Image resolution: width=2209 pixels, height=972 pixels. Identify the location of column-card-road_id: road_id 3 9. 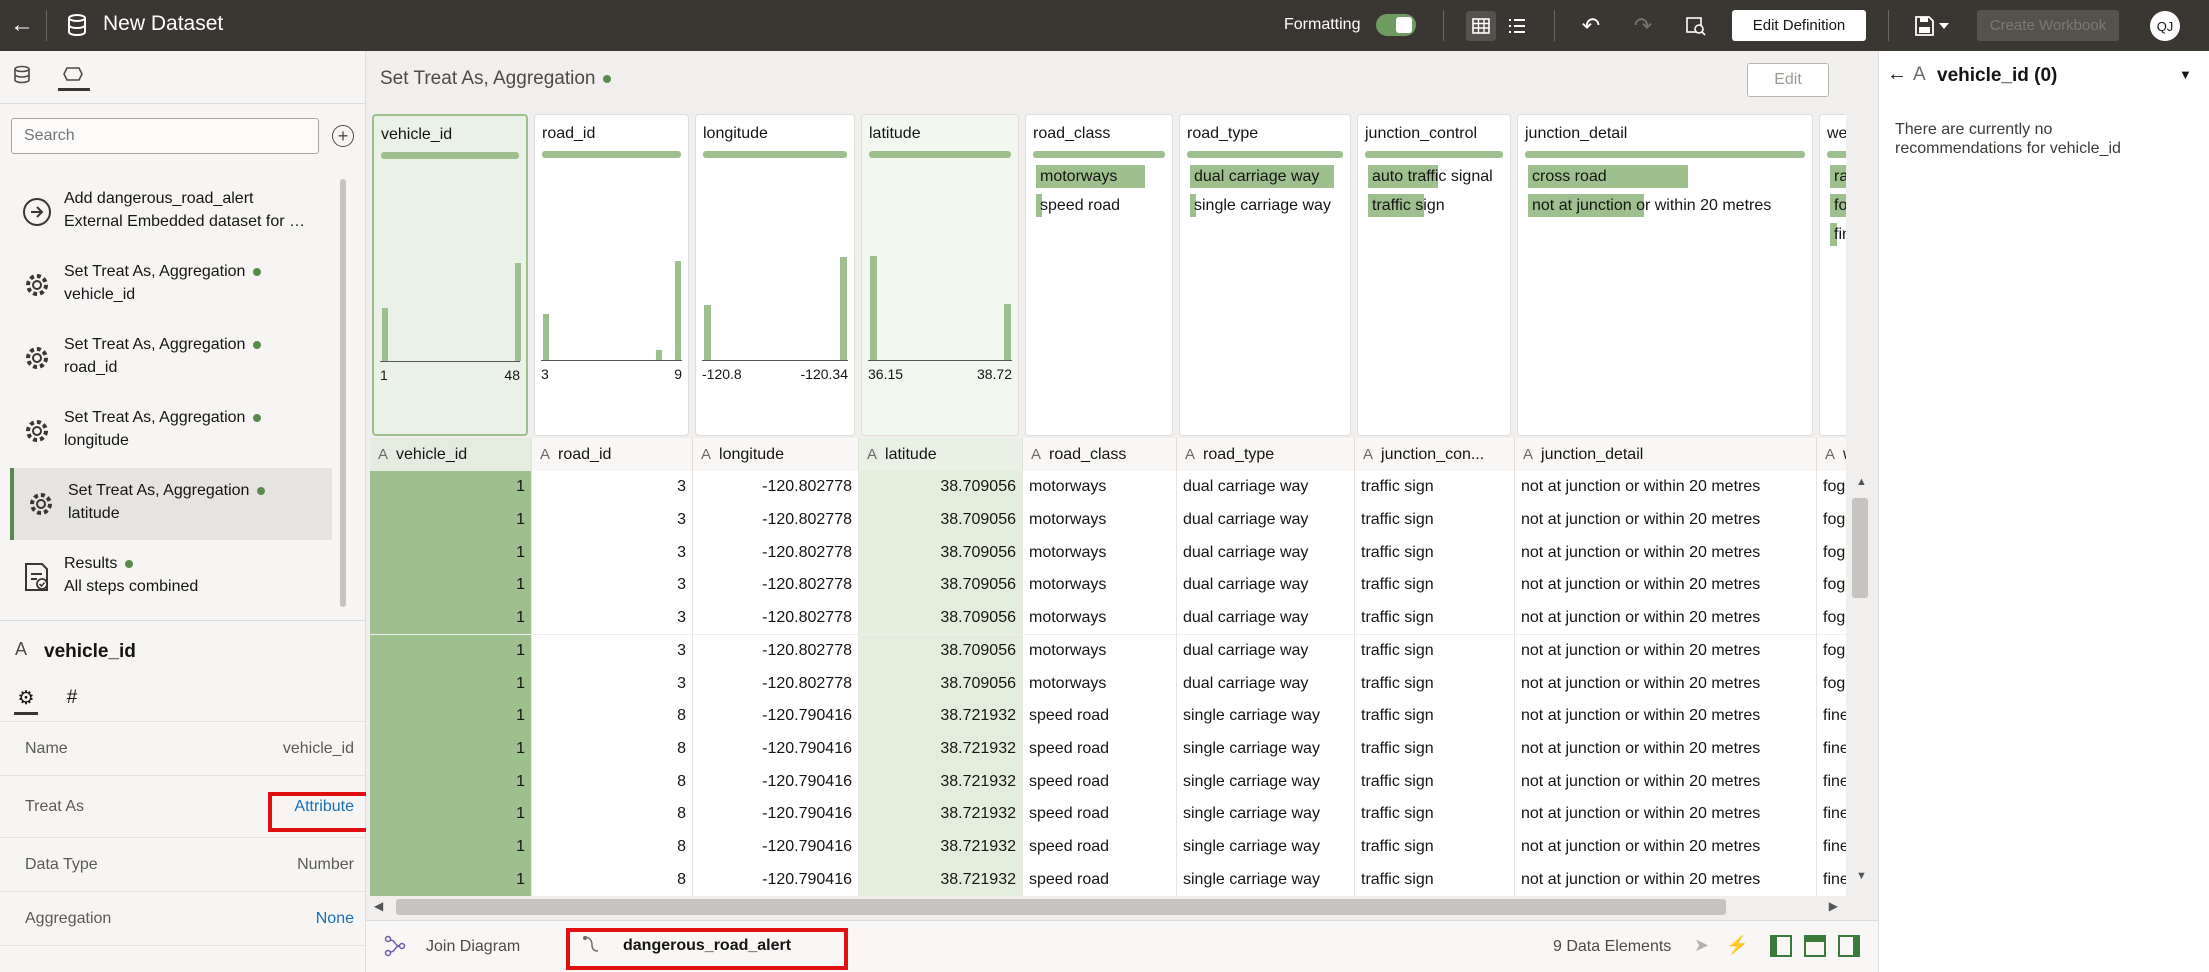
(611, 275).